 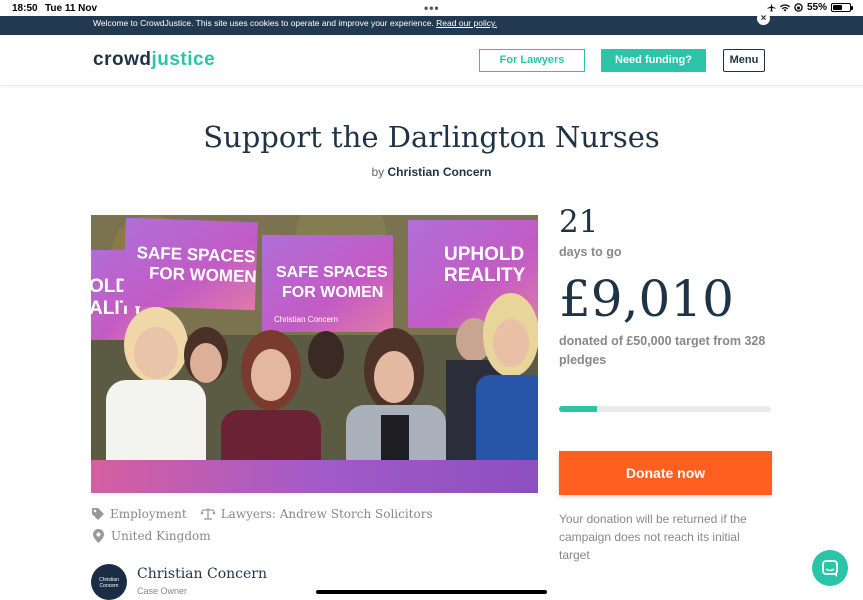 What do you see at coordinates (590, 252) in the screenshot?
I see `days-remaining-label: days to go` at bounding box center [590, 252].